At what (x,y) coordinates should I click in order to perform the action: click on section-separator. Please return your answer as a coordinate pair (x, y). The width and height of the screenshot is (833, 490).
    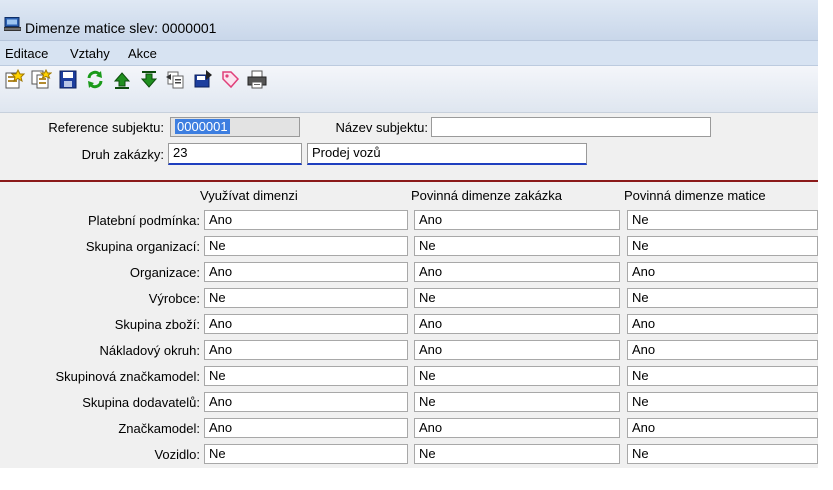
    Looking at the image, I should click on (409, 181).